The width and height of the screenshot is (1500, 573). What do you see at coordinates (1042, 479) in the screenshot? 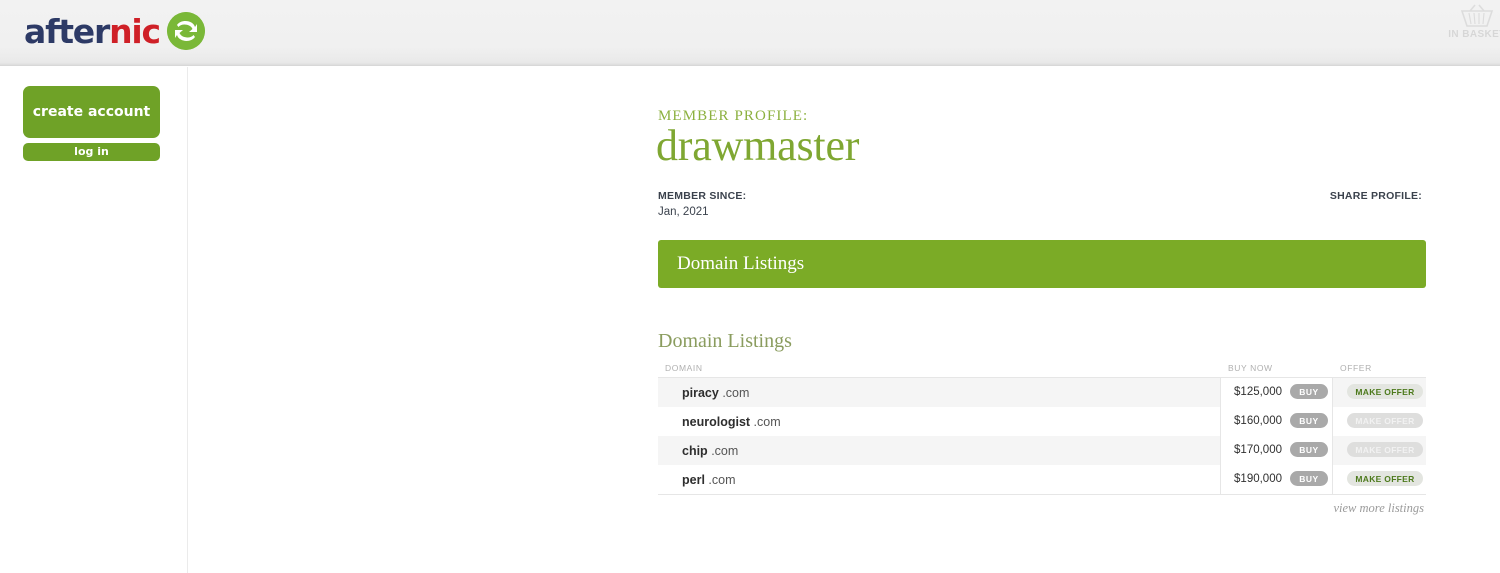
I see `table-row: perl .com $190,000 BUY MAKE OFFER` at bounding box center [1042, 479].